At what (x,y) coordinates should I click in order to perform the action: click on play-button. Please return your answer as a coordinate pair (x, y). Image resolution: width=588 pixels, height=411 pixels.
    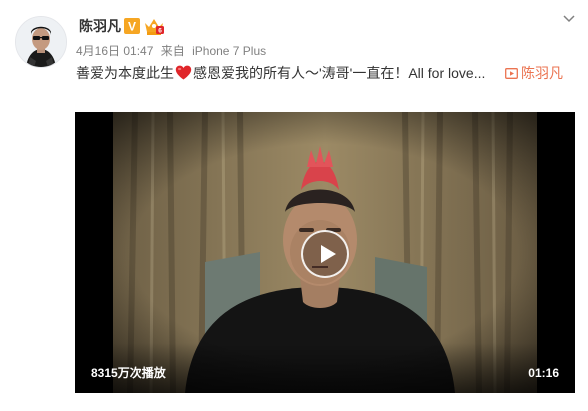
    Looking at the image, I should click on (325, 254).